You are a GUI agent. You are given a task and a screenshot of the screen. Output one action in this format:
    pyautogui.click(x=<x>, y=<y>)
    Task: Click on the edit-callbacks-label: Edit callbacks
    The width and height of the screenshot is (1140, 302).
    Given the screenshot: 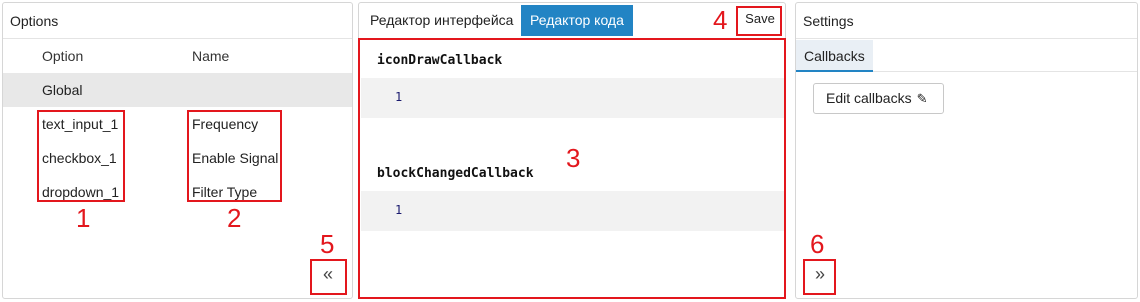 What is the action you would take?
    pyautogui.click(x=869, y=98)
    